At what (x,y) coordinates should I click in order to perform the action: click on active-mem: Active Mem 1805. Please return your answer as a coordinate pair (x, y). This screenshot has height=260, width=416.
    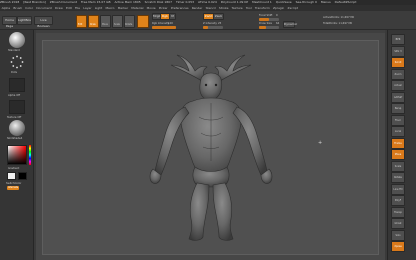
    Looking at the image, I should click on (127, 2).